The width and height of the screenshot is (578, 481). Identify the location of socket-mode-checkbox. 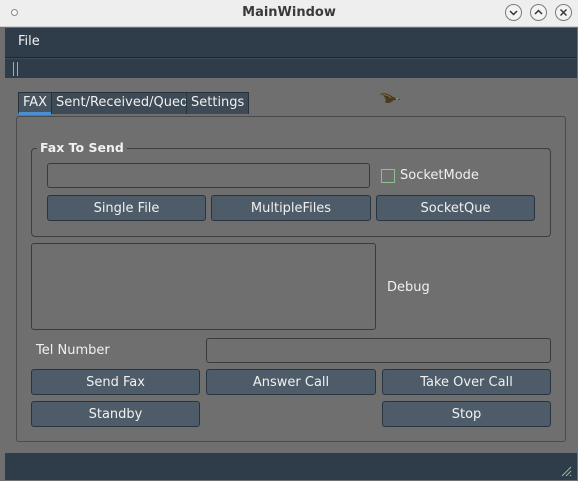
(388, 176).